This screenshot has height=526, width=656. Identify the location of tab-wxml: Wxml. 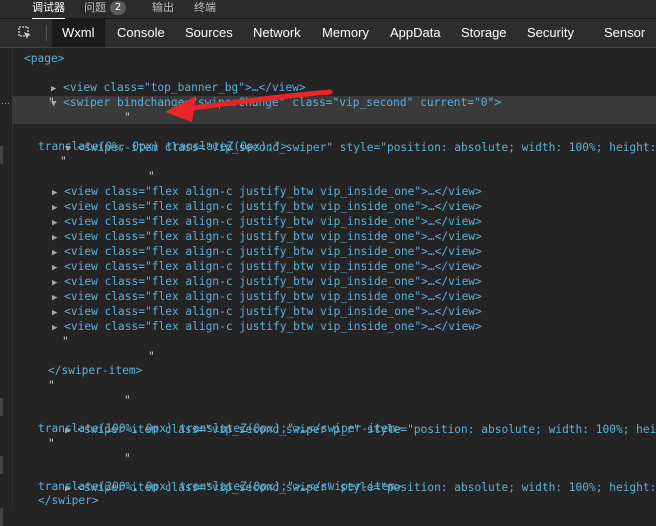
(78, 33).